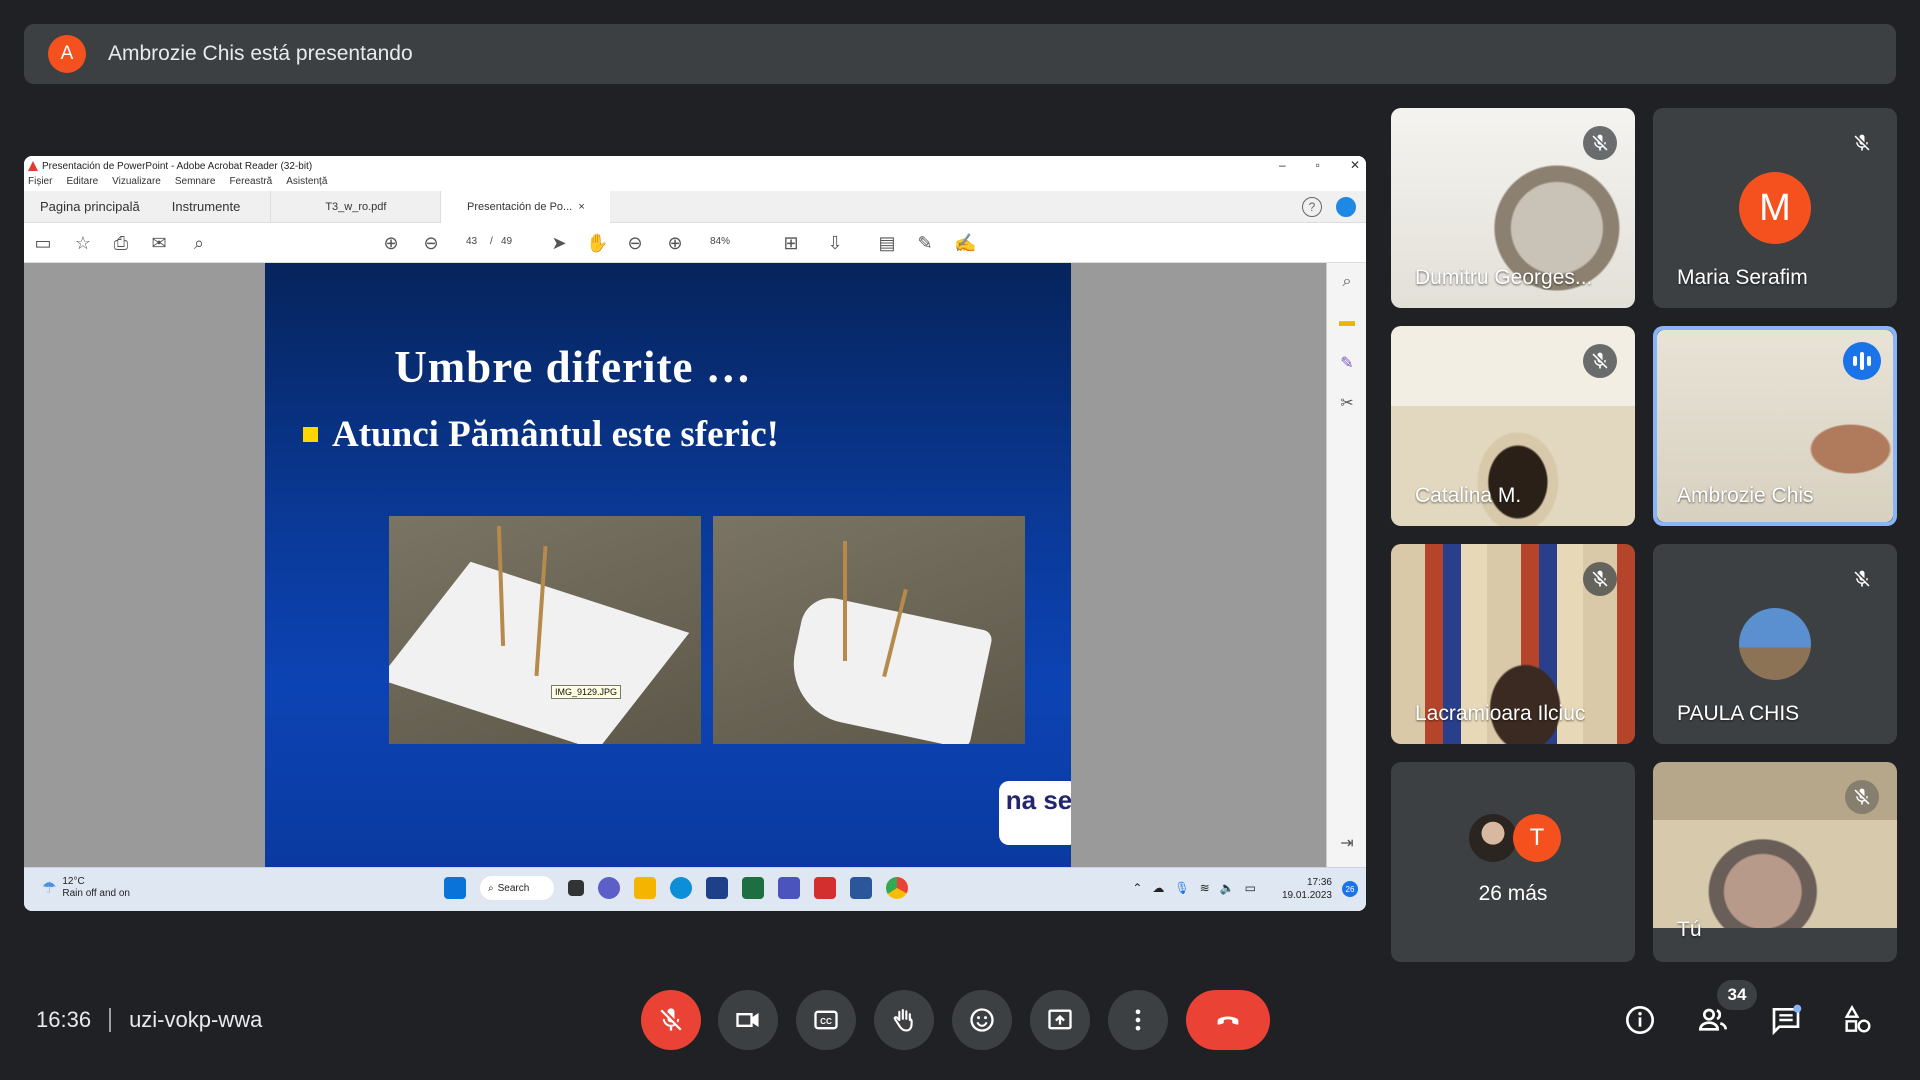 Image resolution: width=1920 pixels, height=1080 pixels. What do you see at coordinates (1307, 889) in the screenshot?
I see `taskbar-clock: 17:36 19.01.2023` at bounding box center [1307, 889].